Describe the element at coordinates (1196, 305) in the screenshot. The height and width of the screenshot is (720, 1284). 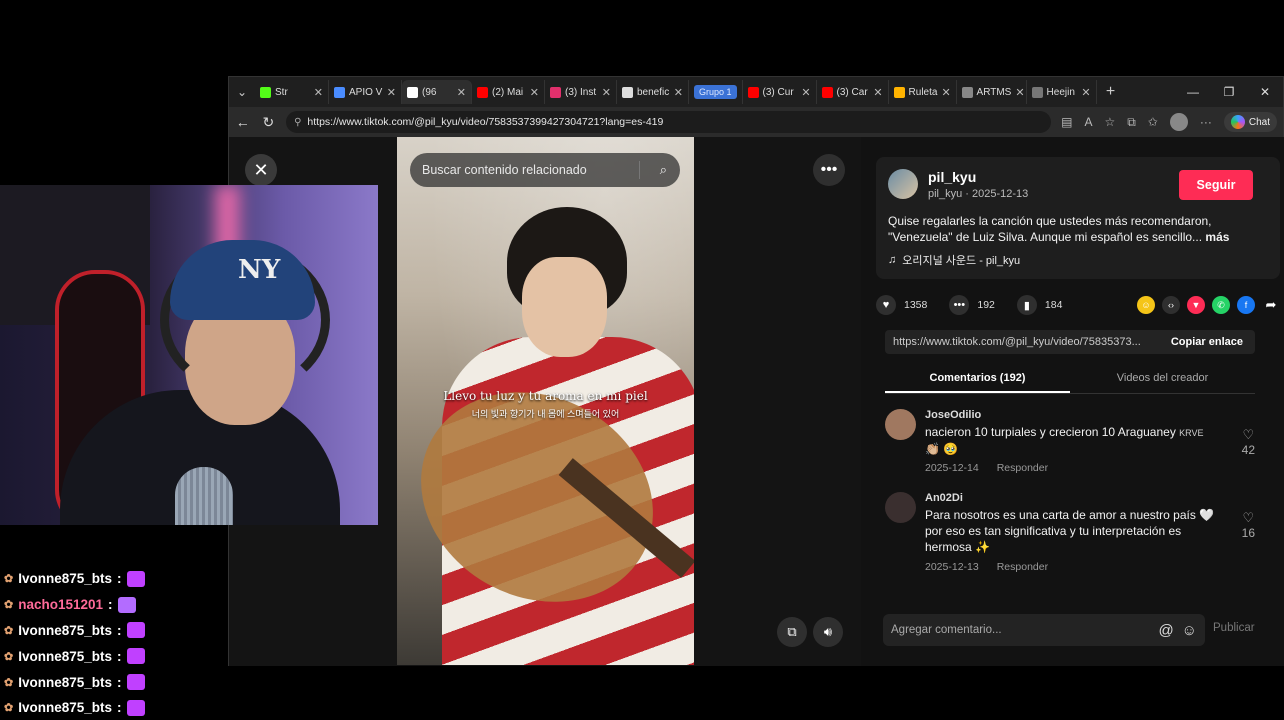
I see `send-to-friends-icon: ▼` at that location.